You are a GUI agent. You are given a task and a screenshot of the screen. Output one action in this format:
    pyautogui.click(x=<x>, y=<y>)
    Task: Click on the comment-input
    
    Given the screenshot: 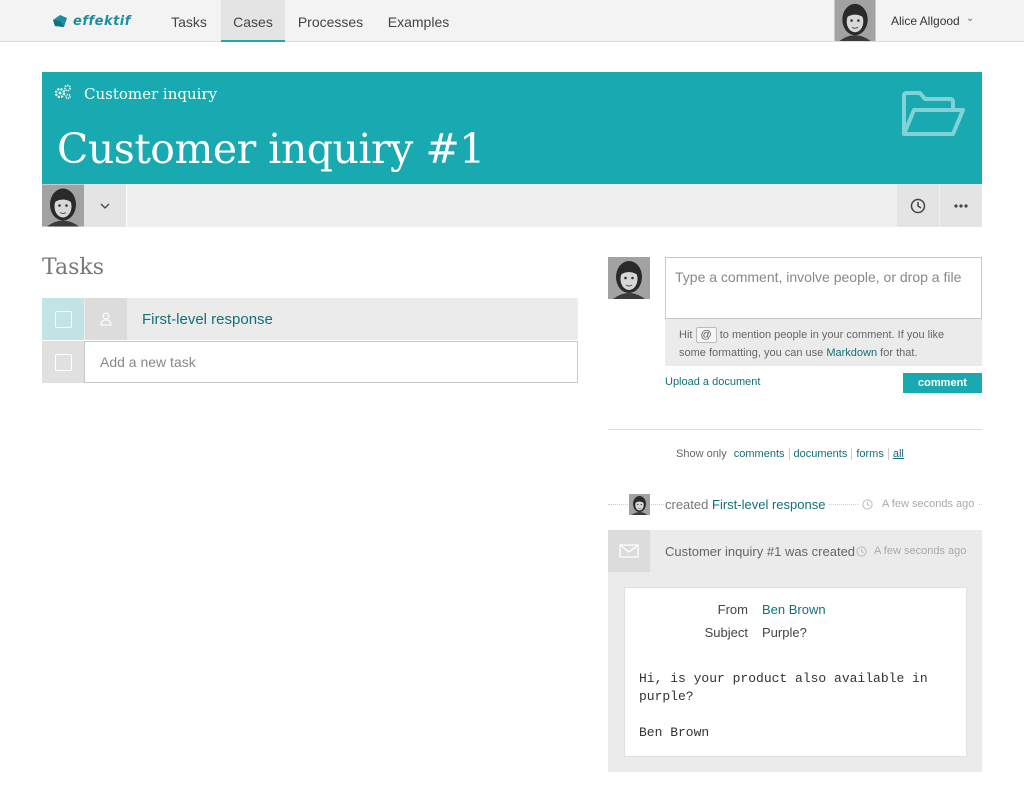 What is the action you would take?
    pyautogui.click(x=823, y=288)
    